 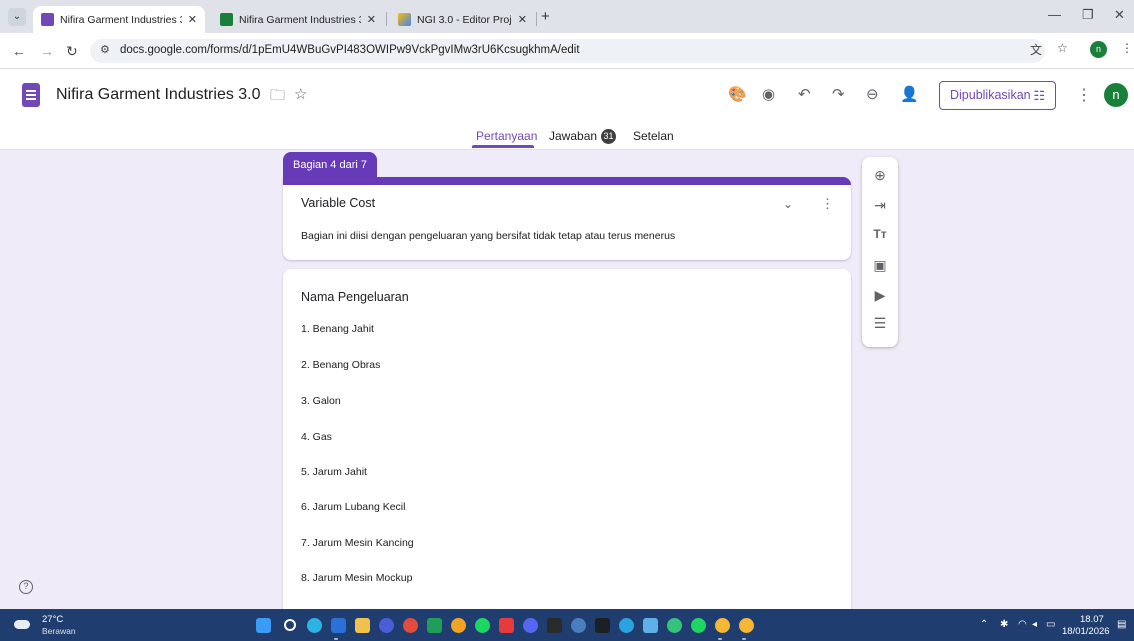 I want to click on show-hidden-icons-icon: ⌃, so click(x=984, y=624).